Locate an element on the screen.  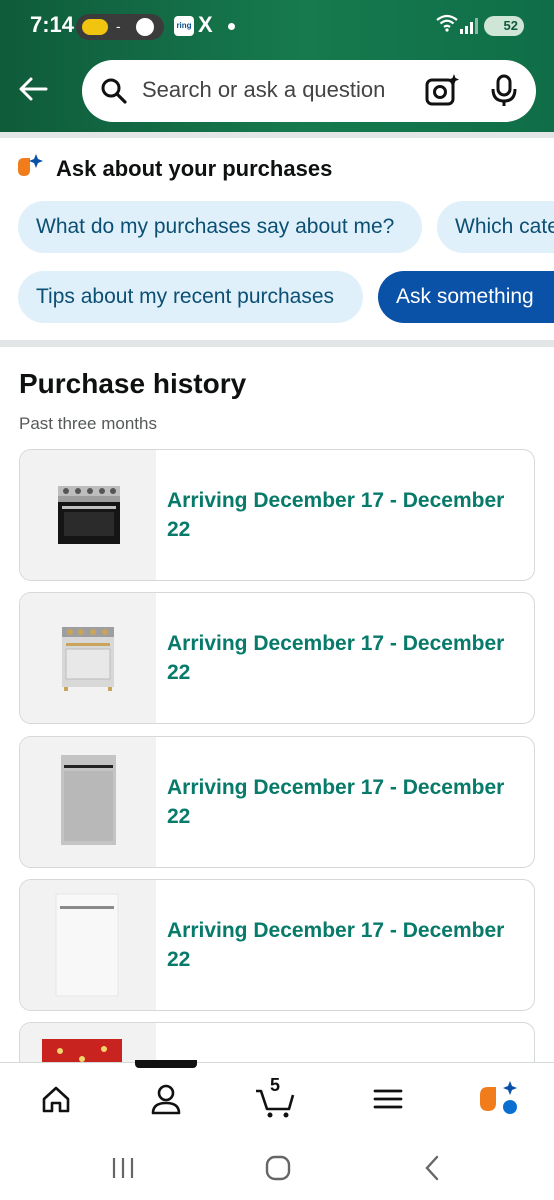
chip-ask-something: Ask something is located at coordinates (466, 297).